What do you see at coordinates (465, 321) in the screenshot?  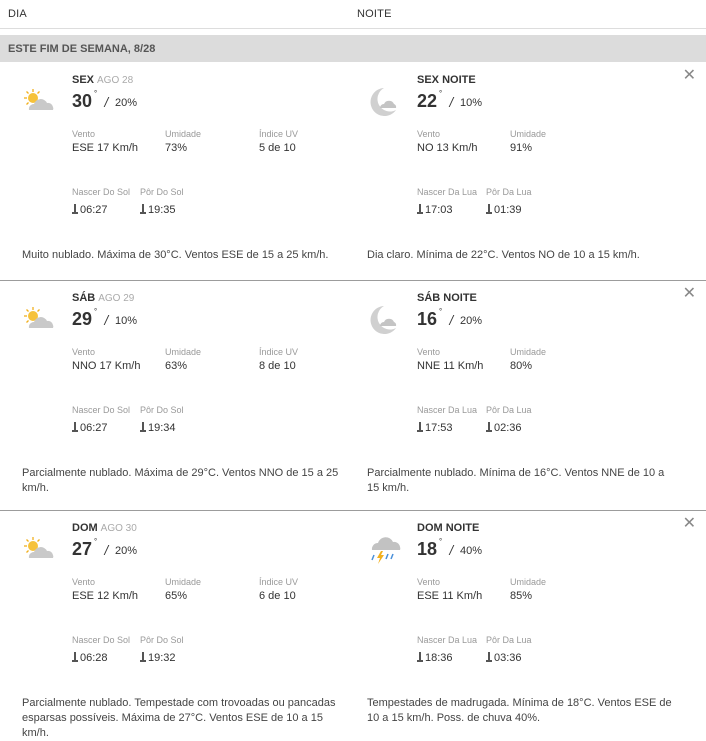 I see `night-precipitation: 20%` at bounding box center [465, 321].